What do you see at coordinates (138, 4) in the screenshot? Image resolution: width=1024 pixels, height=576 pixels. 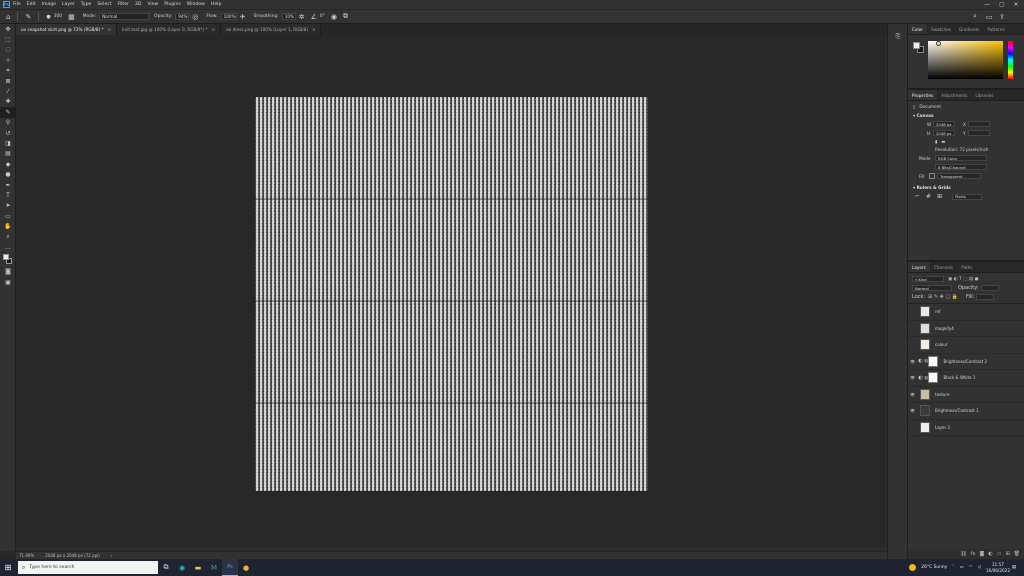 I see `menu-3d: 3D` at bounding box center [138, 4].